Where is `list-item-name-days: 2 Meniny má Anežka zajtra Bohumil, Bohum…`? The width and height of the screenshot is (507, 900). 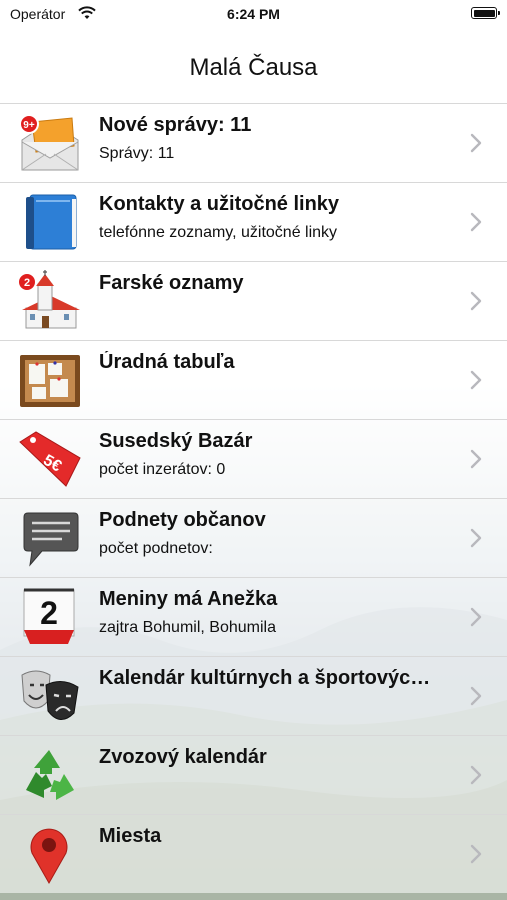 list-item-name-days: 2 Meniny má Anežka zajtra Bohumil, Bohum… is located at coordinates (253, 616).